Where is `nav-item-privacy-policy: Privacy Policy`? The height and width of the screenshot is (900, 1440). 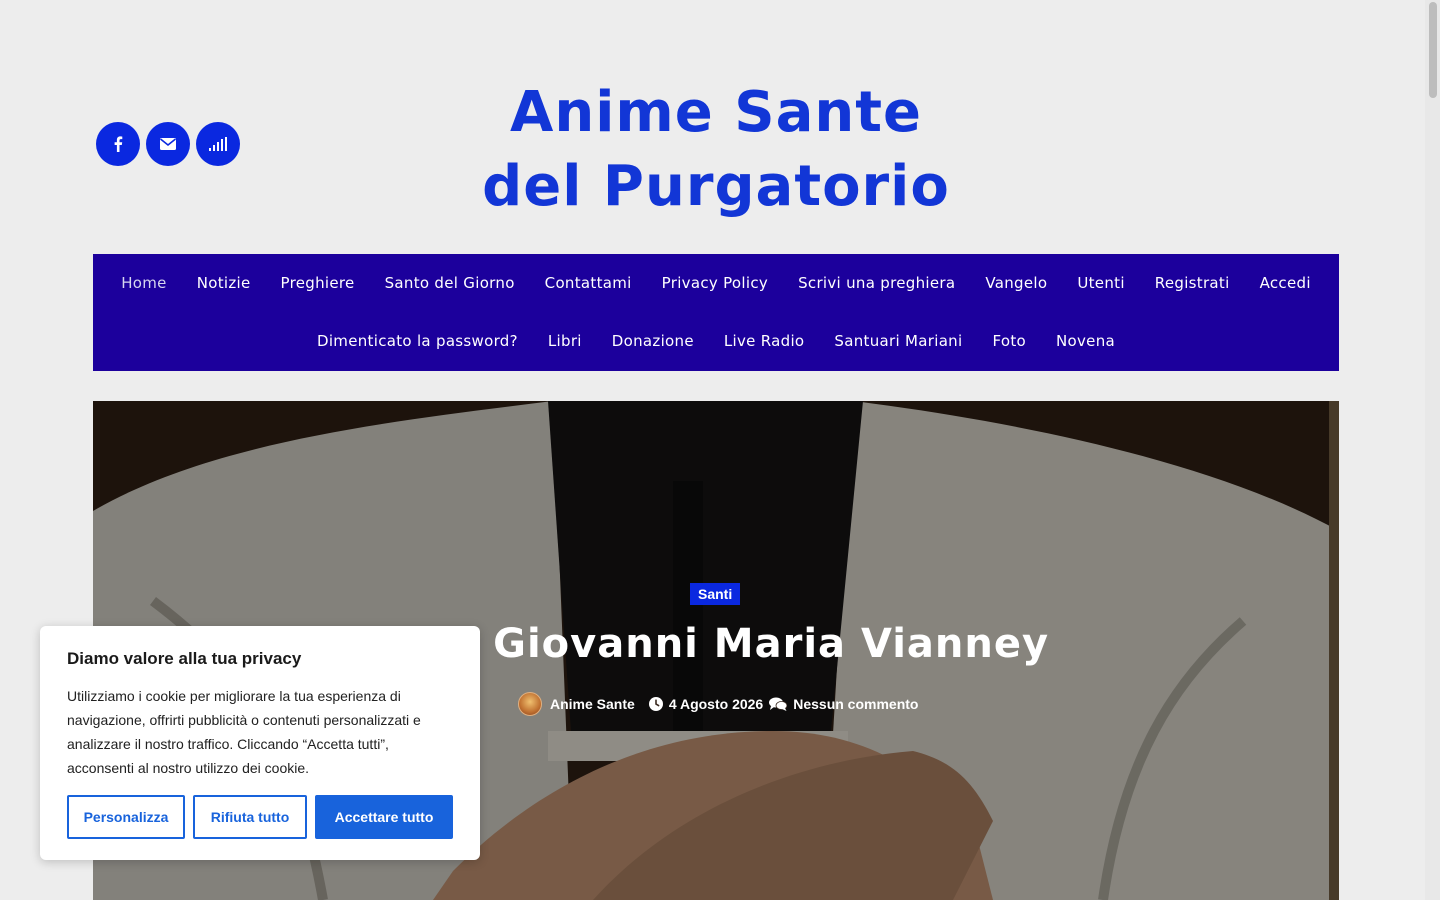
nav-item-privacy-policy: Privacy Policy is located at coordinates (715, 283).